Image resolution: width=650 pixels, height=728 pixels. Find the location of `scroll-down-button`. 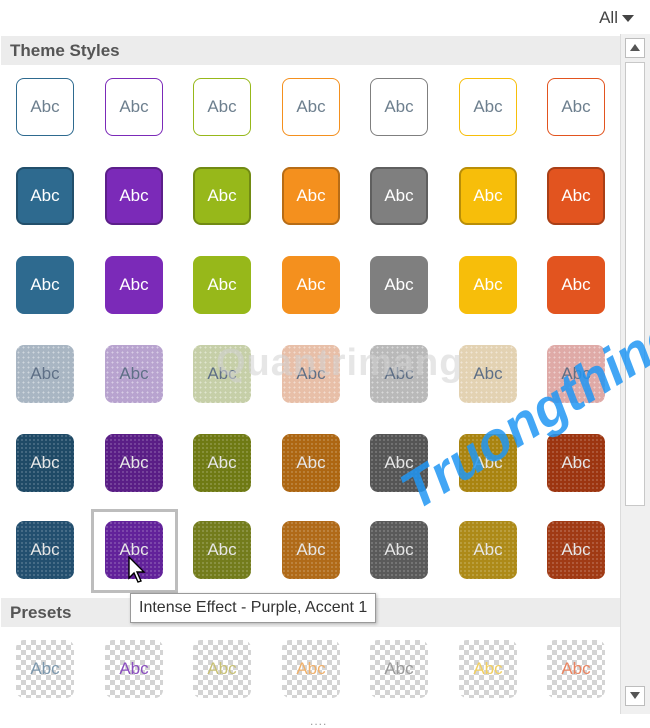

scroll-down-button is located at coordinates (635, 696).